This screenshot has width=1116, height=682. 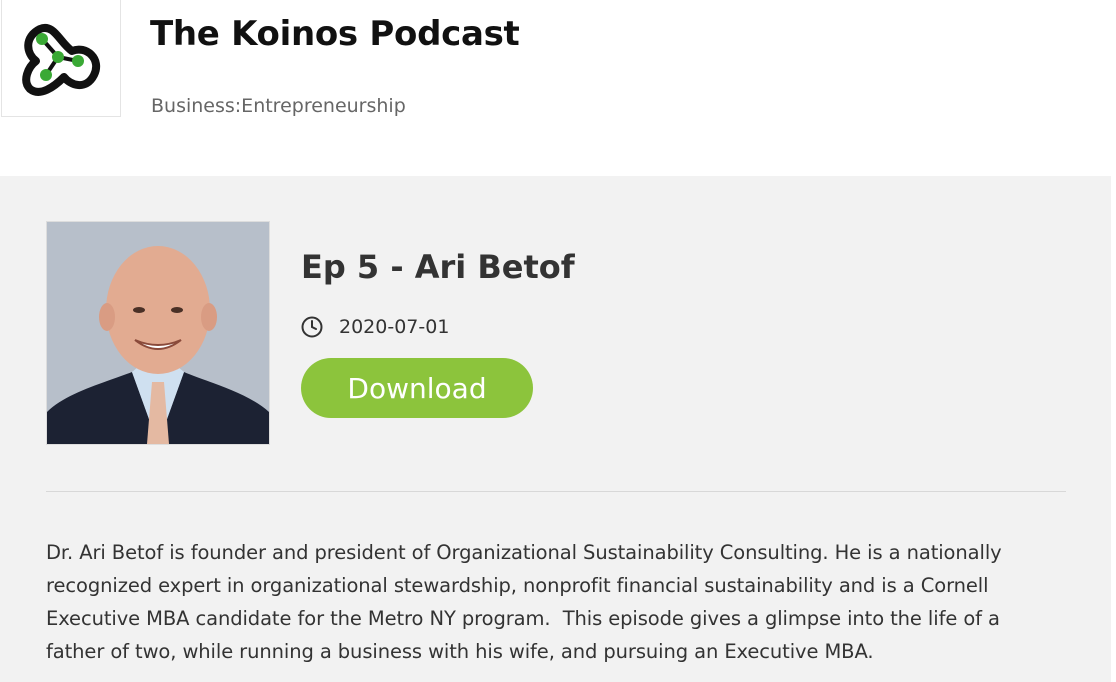 I want to click on host-photo, so click(x=158, y=333).